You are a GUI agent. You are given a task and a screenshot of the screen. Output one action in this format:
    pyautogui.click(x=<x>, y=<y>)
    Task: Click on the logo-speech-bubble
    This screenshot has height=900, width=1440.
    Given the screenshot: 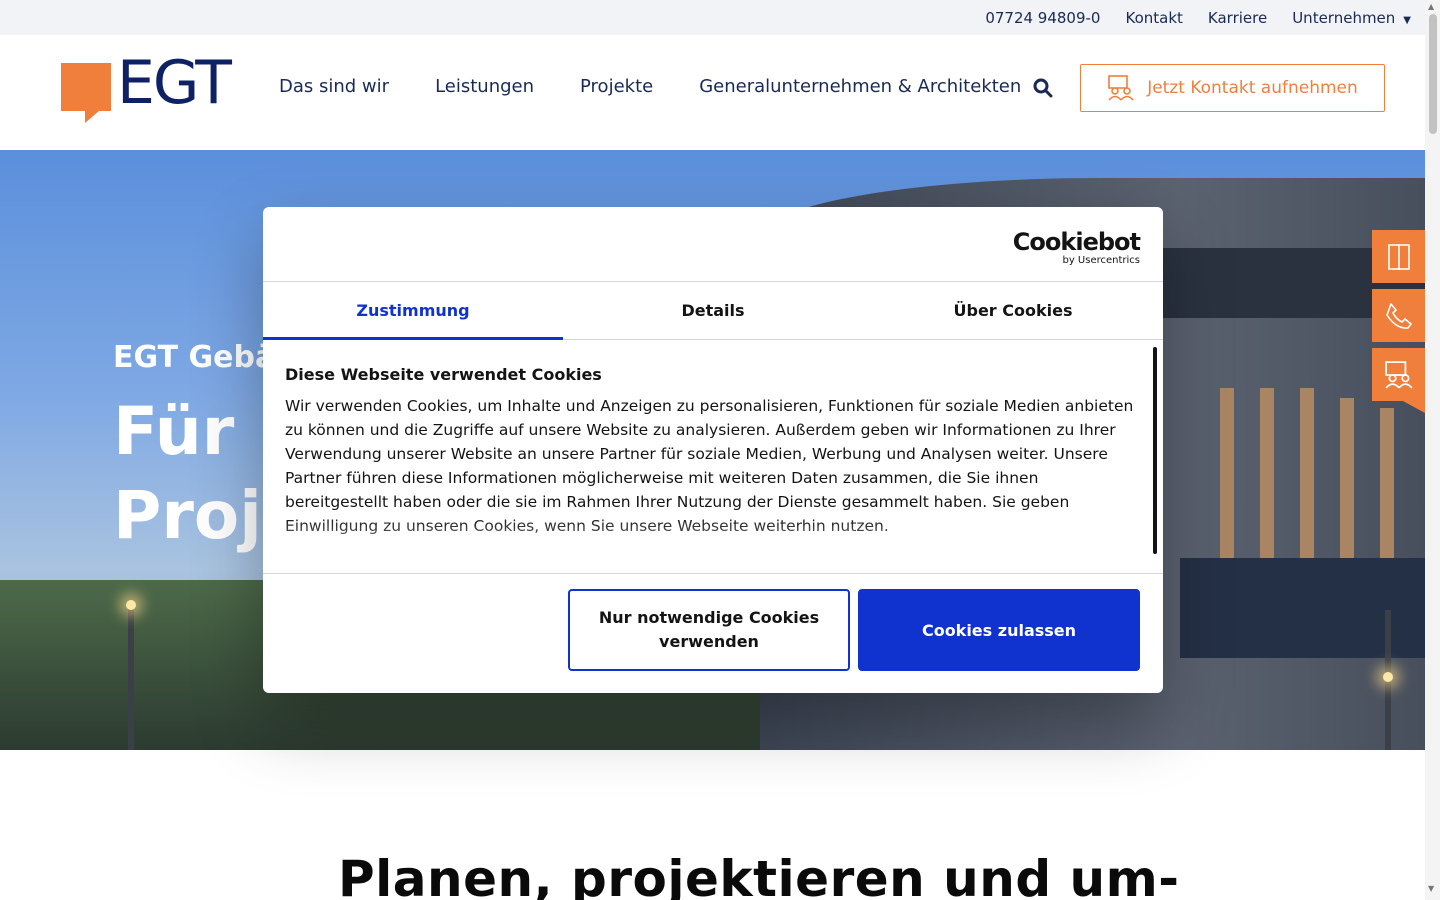 What is the action you would take?
    pyautogui.click(x=86, y=87)
    